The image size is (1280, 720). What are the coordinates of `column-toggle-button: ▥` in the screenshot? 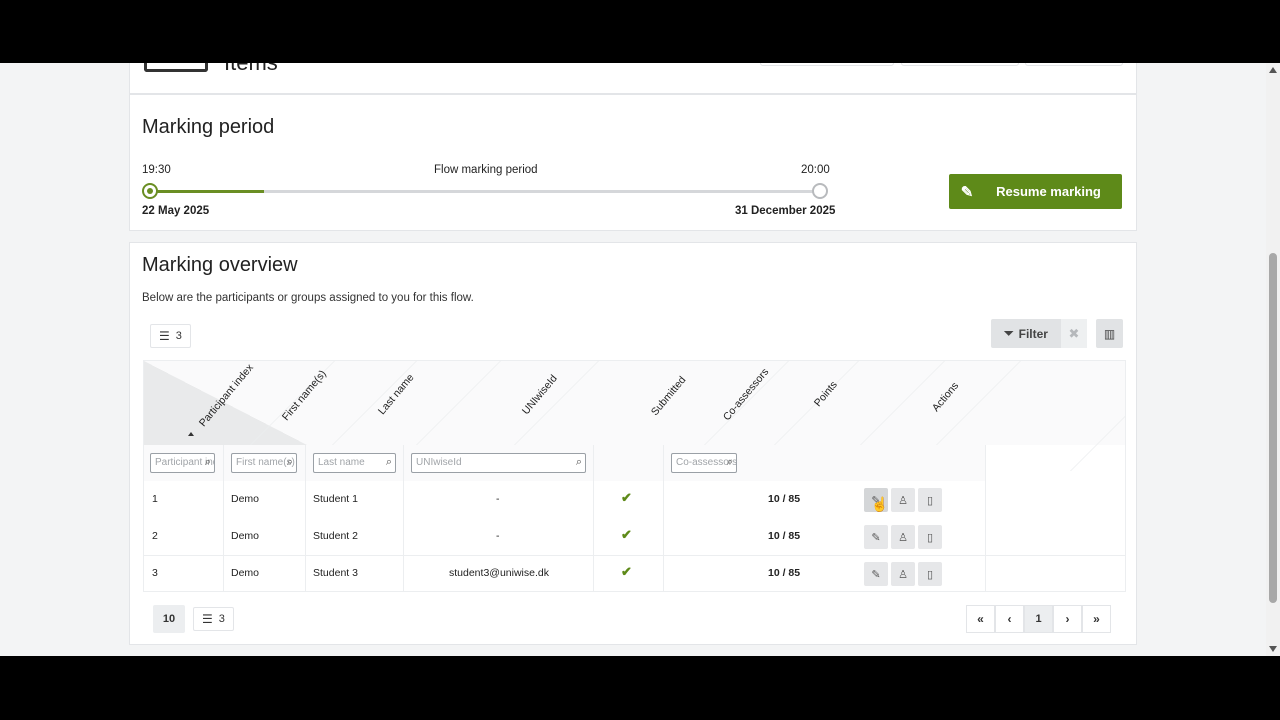 It's located at (1109, 333).